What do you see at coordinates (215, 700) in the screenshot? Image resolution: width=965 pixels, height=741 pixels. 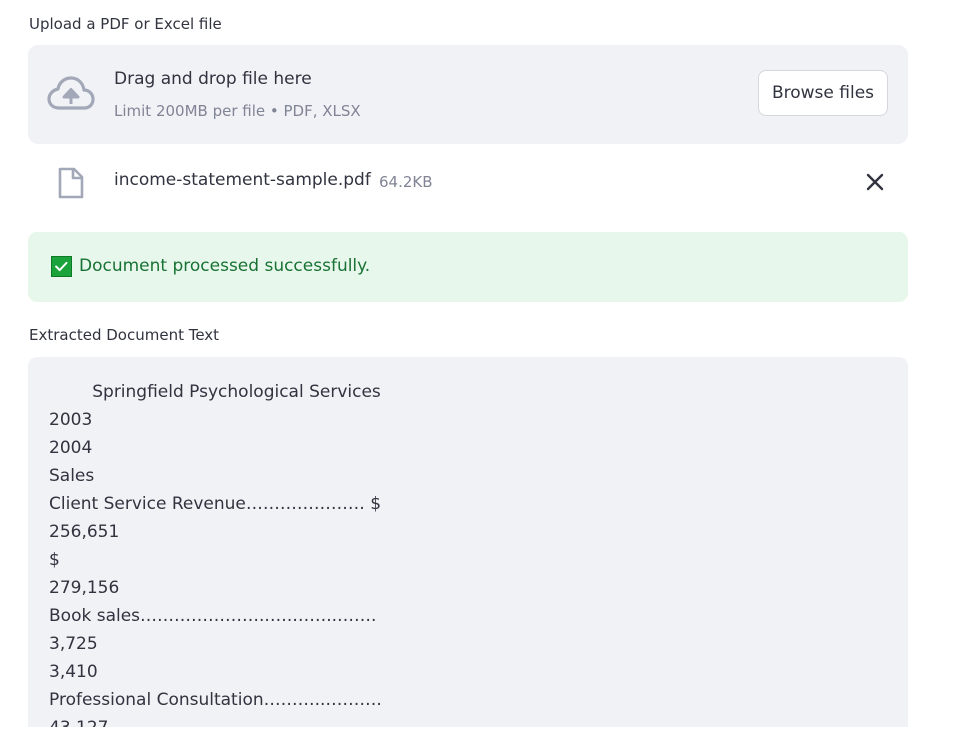 I see `text-line: Professional Consultation………..……….` at bounding box center [215, 700].